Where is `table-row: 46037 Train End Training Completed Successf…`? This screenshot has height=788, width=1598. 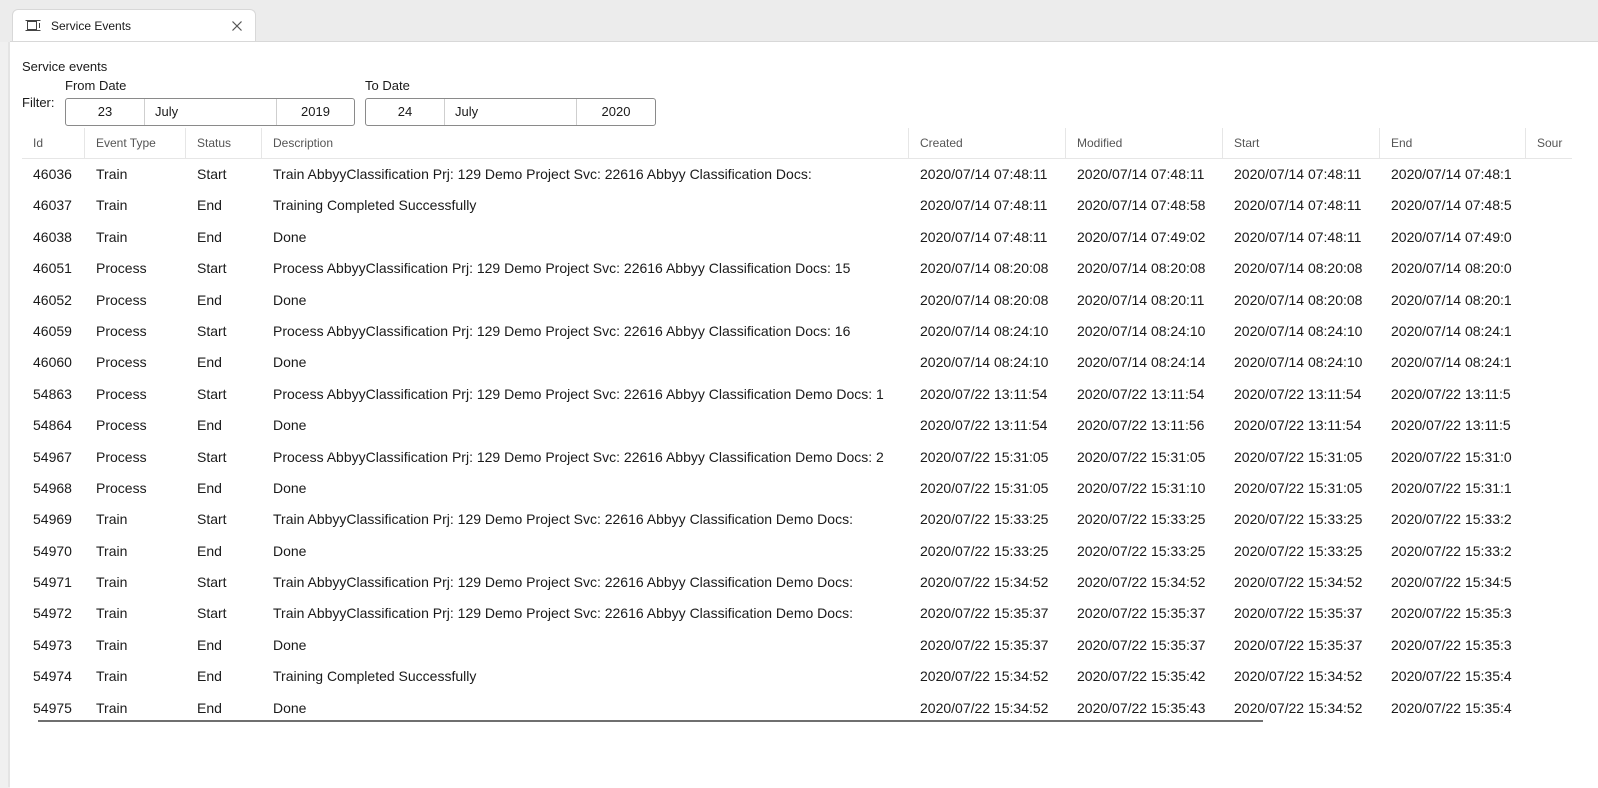 table-row: 46037 Train End Training Completed Successf… is located at coordinates (780, 205).